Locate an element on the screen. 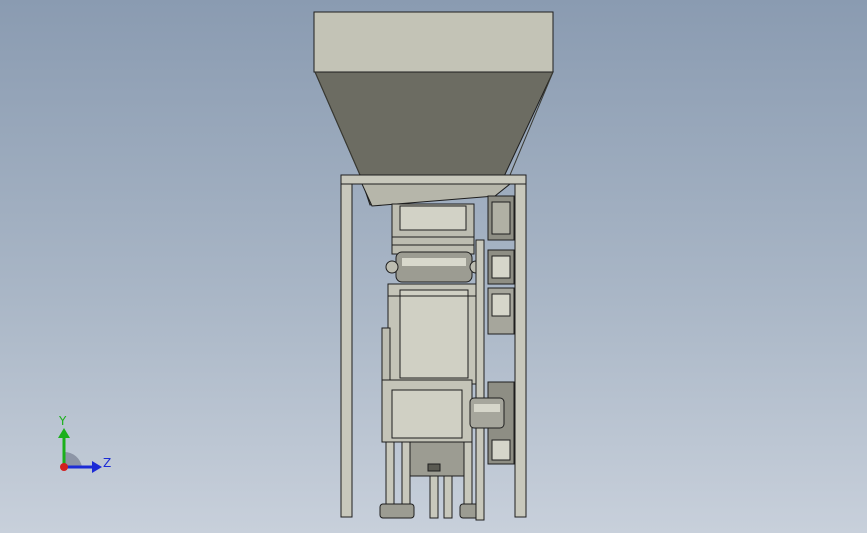 The image size is (867, 533). motor-mid-1-detail is located at coordinates (501, 267).